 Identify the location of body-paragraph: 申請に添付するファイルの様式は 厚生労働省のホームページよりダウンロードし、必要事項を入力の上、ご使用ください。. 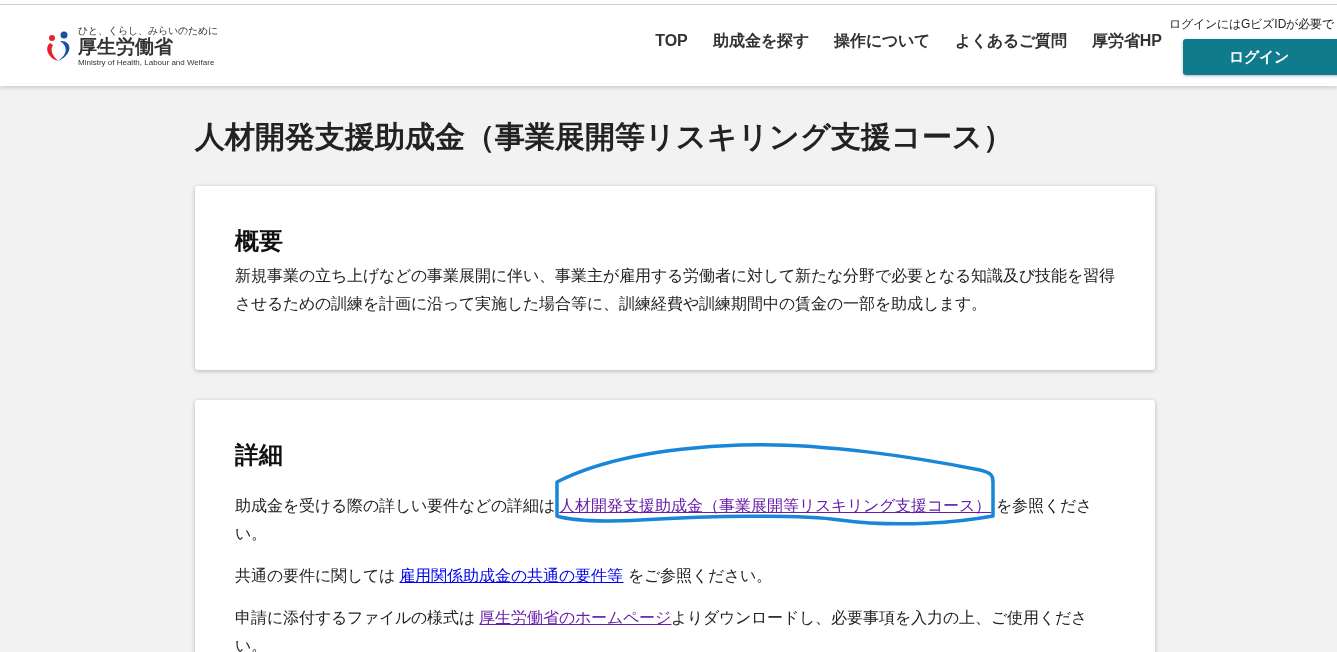
(662, 630).